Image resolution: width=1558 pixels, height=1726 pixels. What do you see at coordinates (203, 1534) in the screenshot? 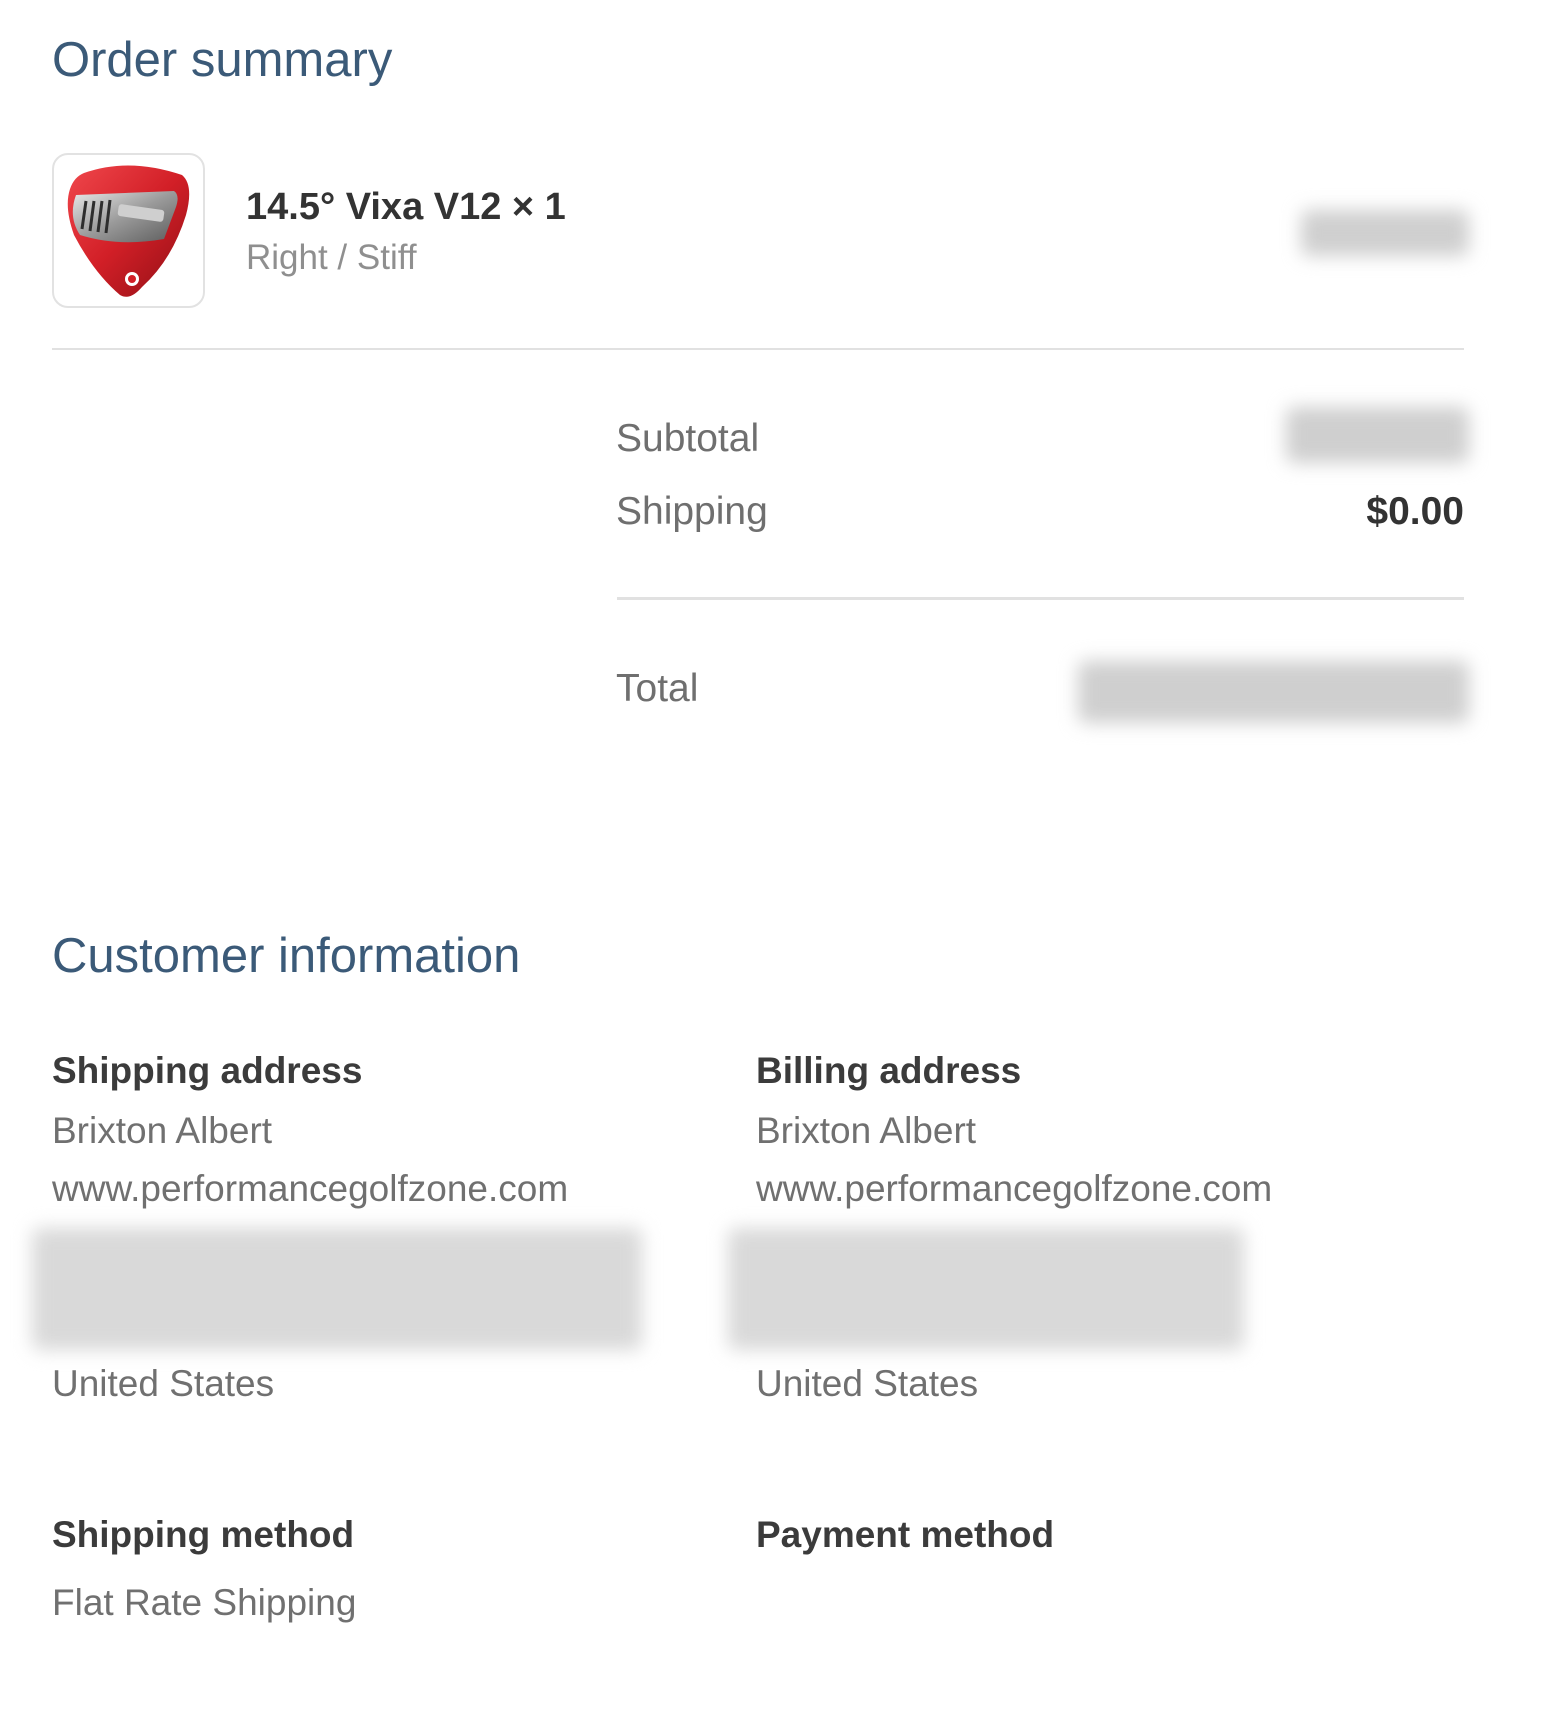
I see `shipping-method-heading: Shipping method` at bounding box center [203, 1534].